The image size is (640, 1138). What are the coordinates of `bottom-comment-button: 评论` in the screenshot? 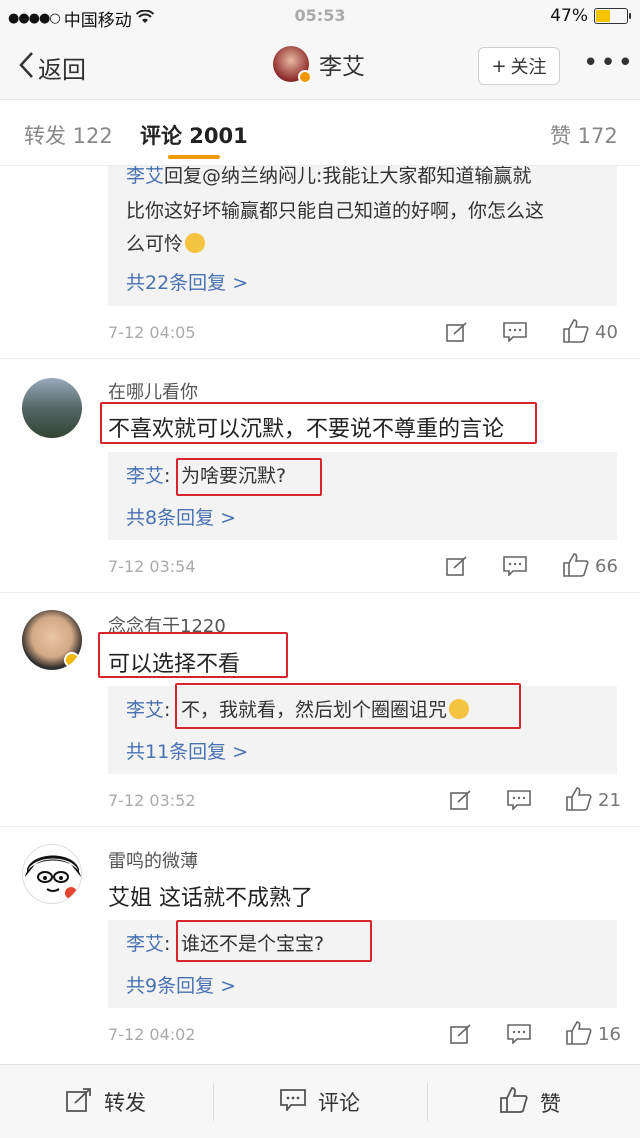 It's located at (320, 1102).